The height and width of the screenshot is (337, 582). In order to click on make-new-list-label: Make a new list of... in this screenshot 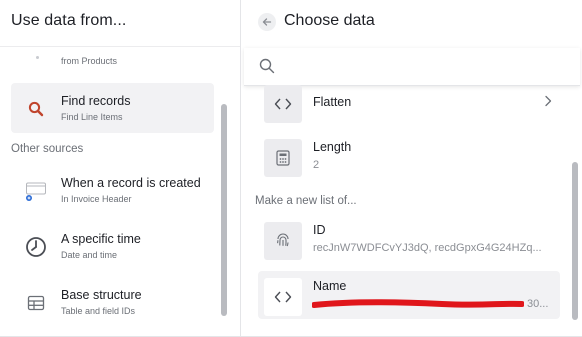, I will do `click(306, 201)`.